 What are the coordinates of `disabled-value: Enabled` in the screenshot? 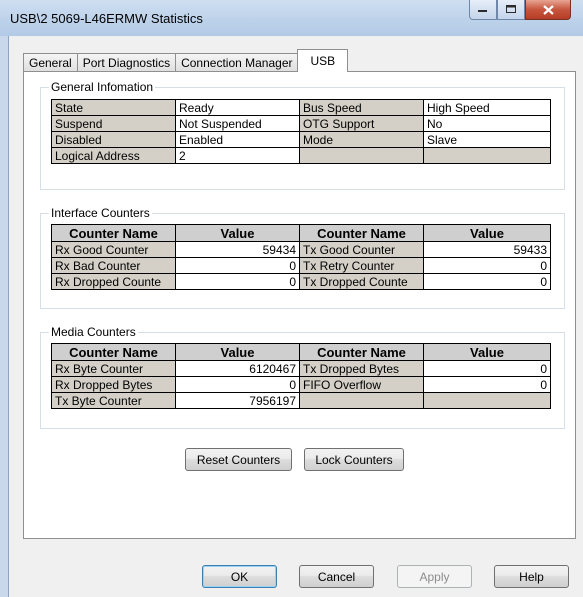 It's located at (237, 139).